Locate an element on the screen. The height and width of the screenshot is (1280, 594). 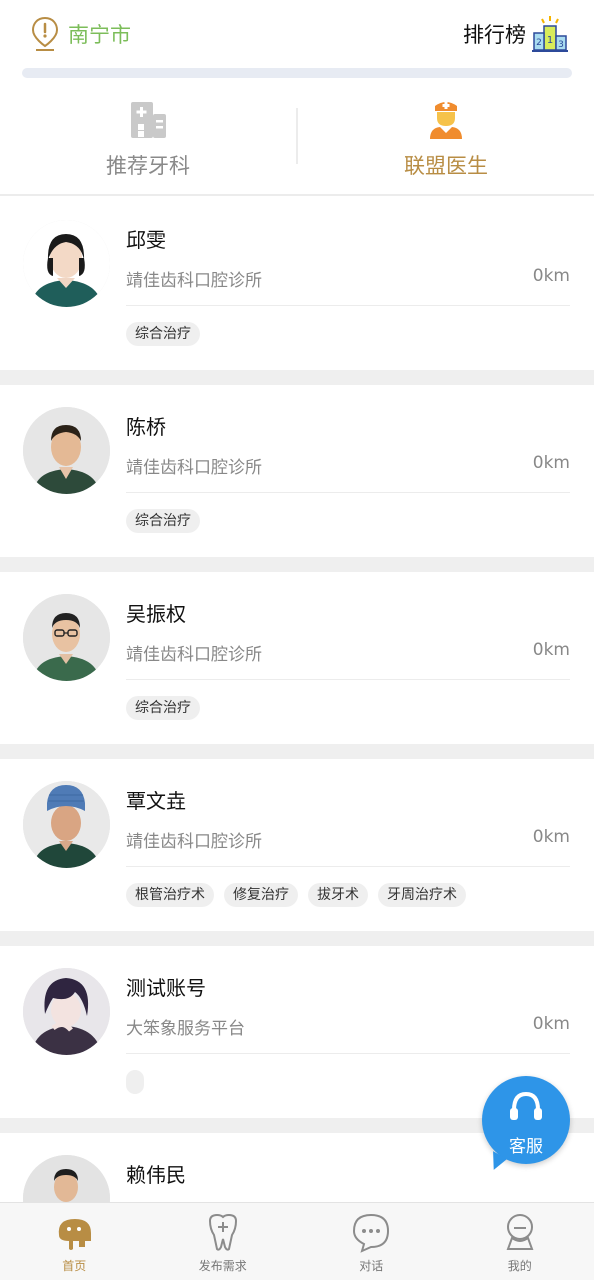
tab-alliance-doctors: 联盟医生 is located at coordinates (446, 143).